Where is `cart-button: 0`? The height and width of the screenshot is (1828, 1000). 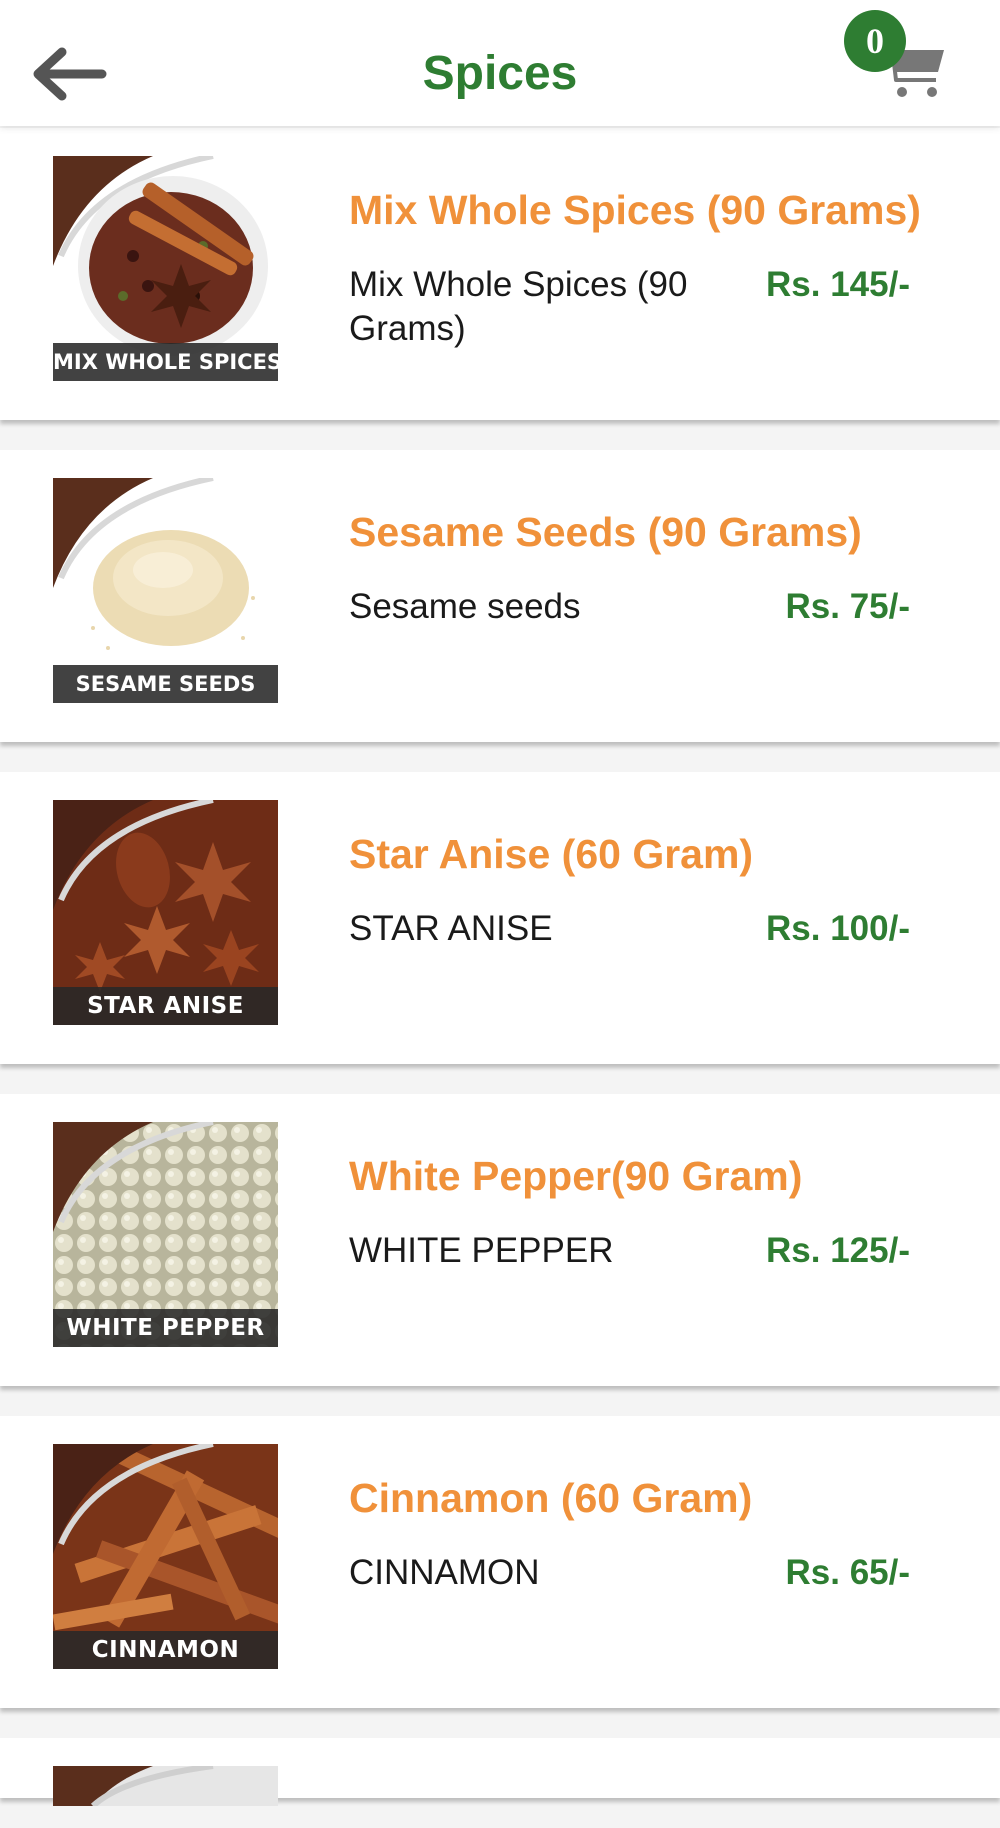 cart-button: 0 is located at coordinates (898, 56).